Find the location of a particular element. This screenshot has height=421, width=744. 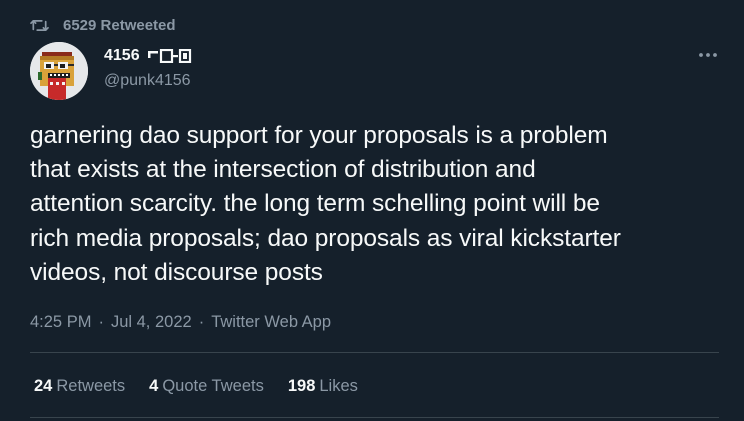

likes-count: 198 is located at coordinates (301, 386).